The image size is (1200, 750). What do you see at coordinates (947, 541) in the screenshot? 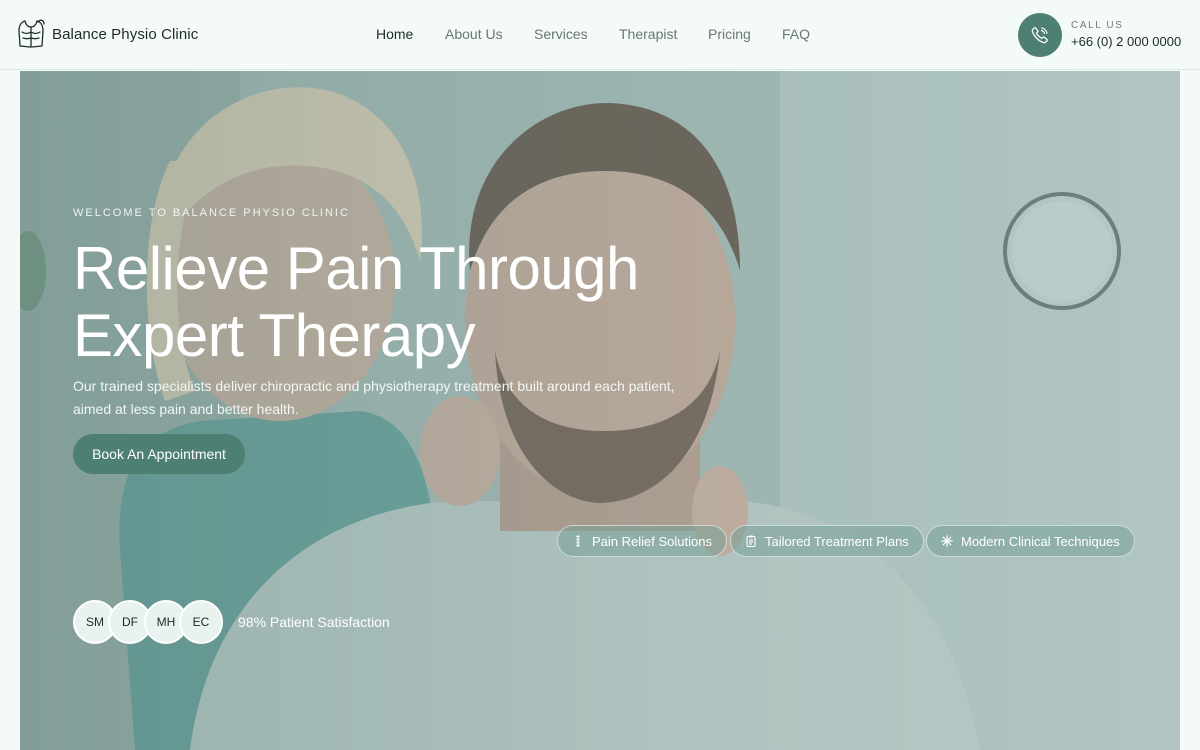
I see `sparkle-icon` at bounding box center [947, 541].